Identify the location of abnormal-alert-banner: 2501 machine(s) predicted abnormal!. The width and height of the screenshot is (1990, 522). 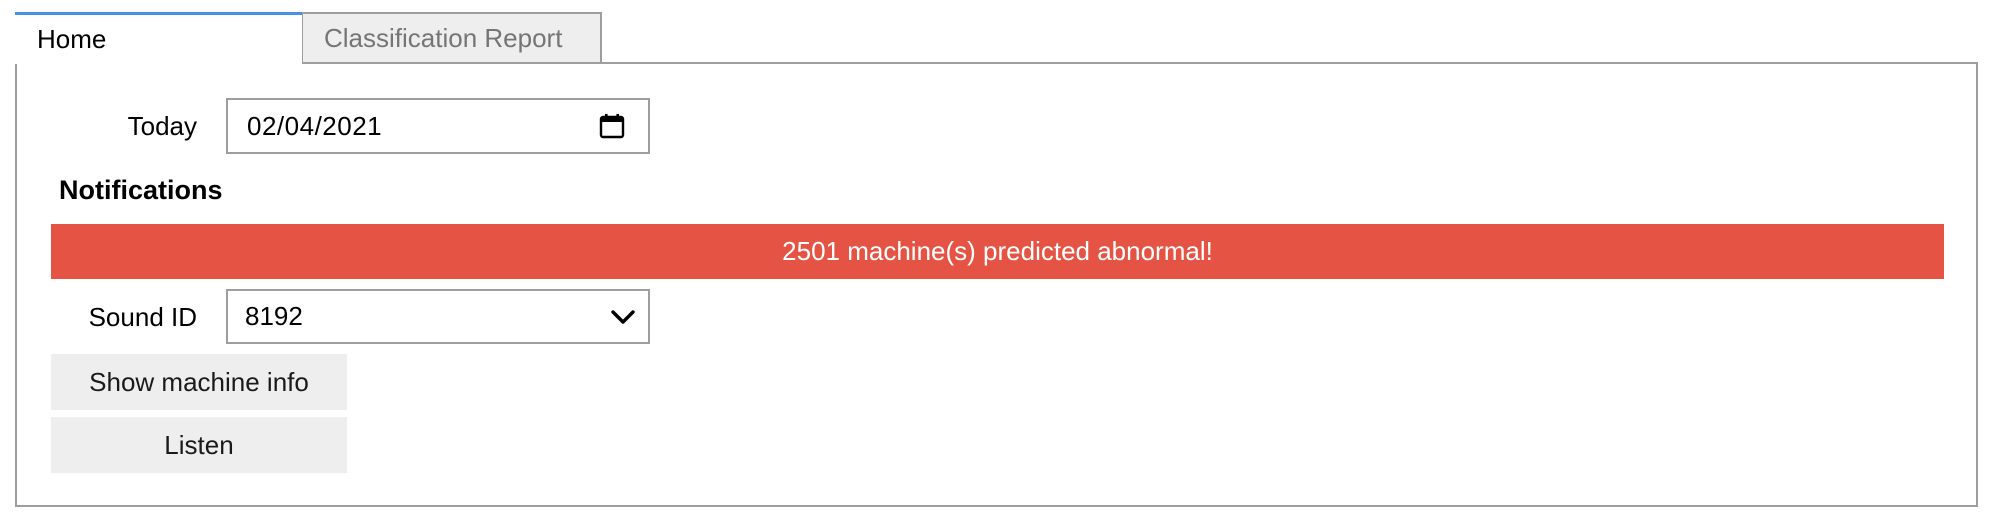
(997, 251).